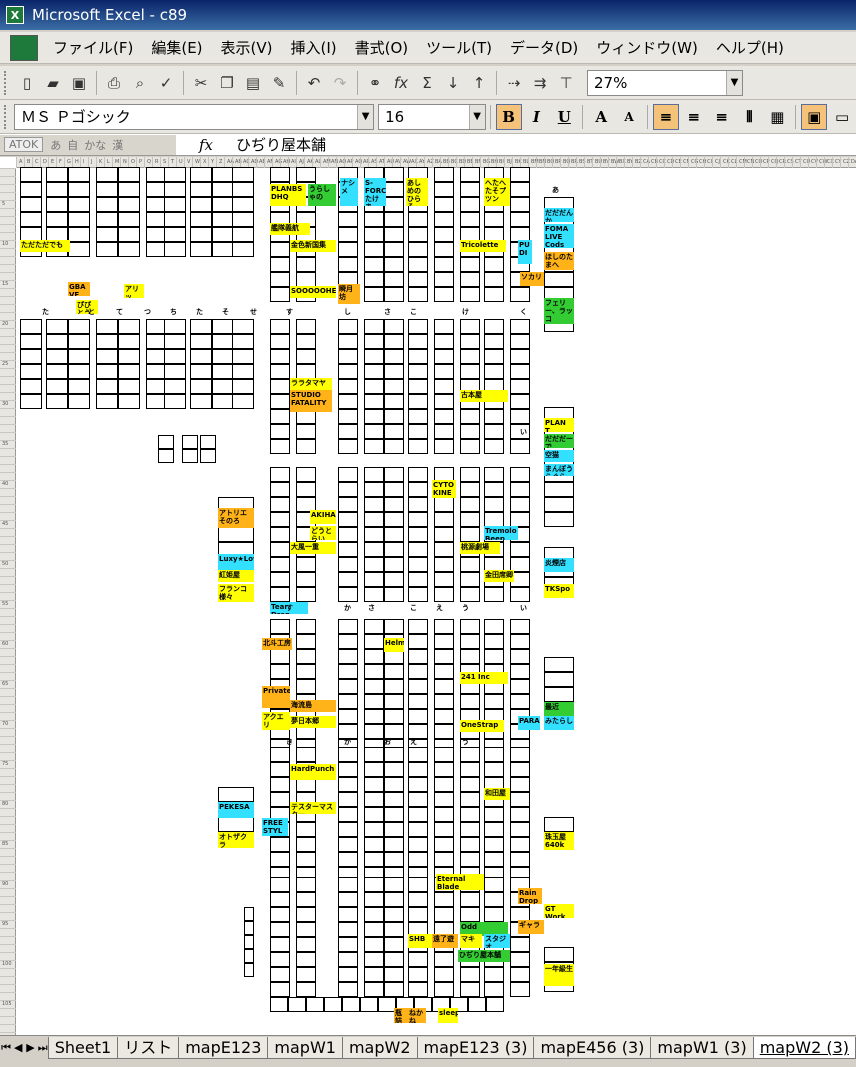 The width and height of the screenshot is (856, 1067). What do you see at coordinates (194, 116) in the screenshot?
I see `font-select: ＭＳ Ｐゴシック ▼` at bounding box center [194, 116].